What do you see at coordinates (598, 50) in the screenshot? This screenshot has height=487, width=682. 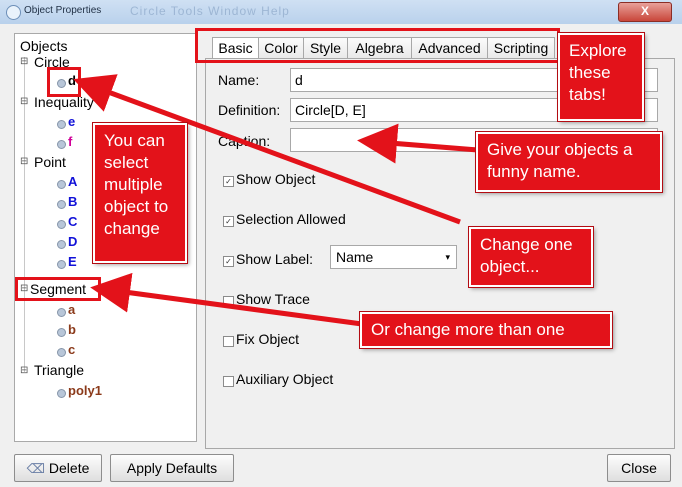 I see `callout-text: Explore` at bounding box center [598, 50].